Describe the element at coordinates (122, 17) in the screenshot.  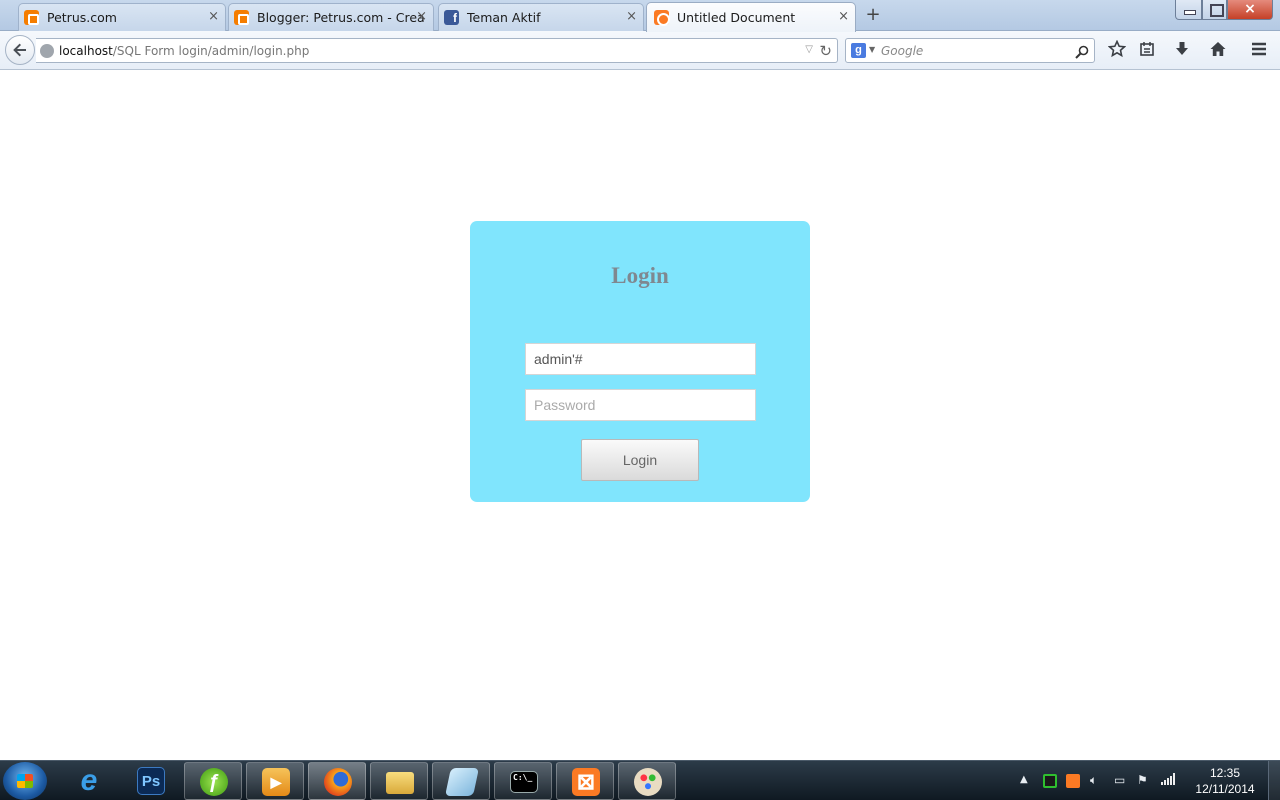
I see `tab-petrus: Petrus.com ×` at that location.